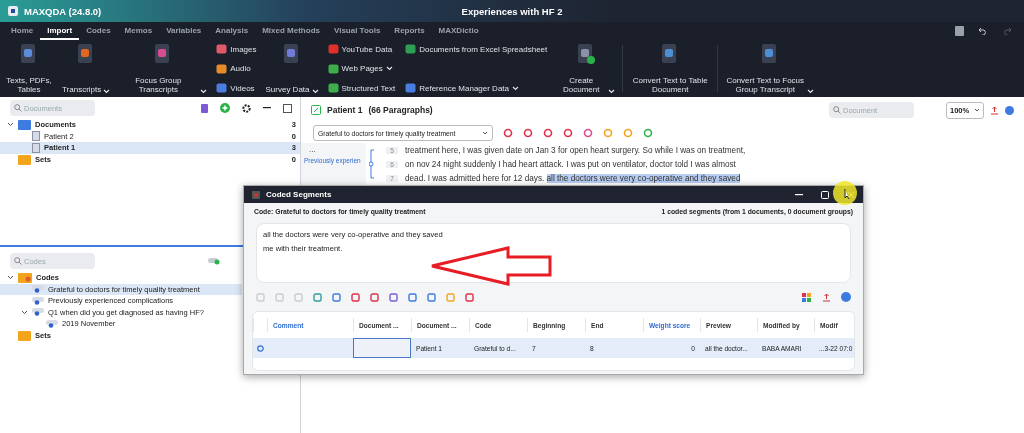 The width and height of the screenshot is (1024, 433). What do you see at coordinates (291, 31) in the screenshot?
I see `ribbon-tab: Mixed Methods` at bounding box center [291, 31].